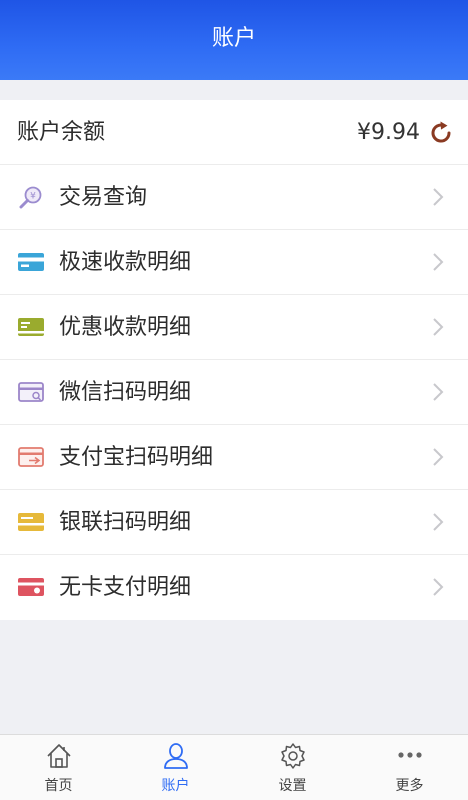 This screenshot has height=800, width=468. I want to click on home-icon, so click(58, 756).